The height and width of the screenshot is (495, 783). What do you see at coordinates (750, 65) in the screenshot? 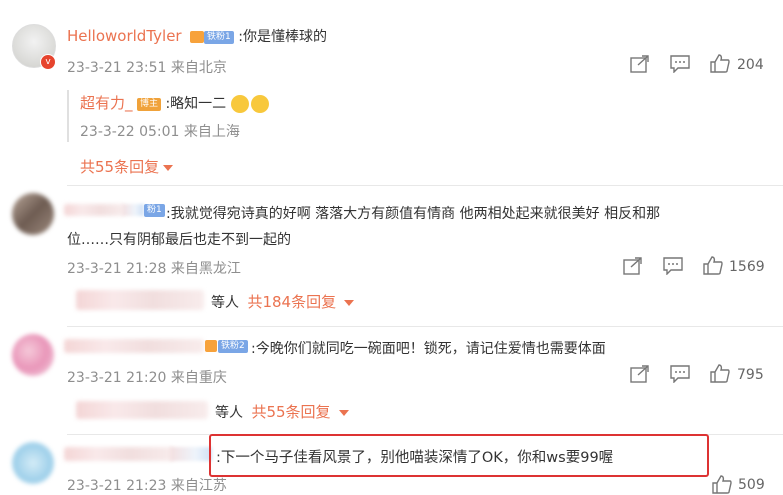
I see `like-count: 204` at bounding box center [750, 65].